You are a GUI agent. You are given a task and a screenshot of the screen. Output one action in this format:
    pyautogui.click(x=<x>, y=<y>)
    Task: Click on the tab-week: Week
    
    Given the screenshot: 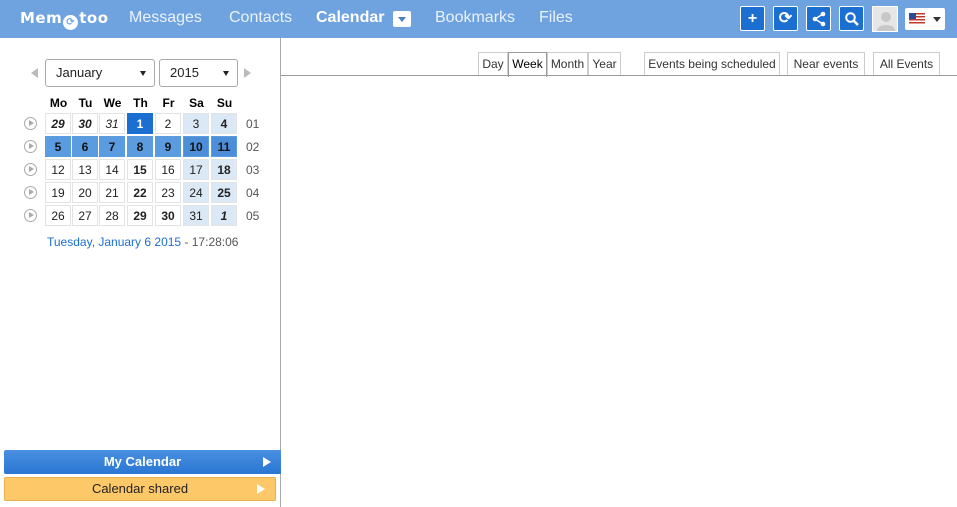 What is the action you would take?
    pyautogui.click(x=527, y=64)
    